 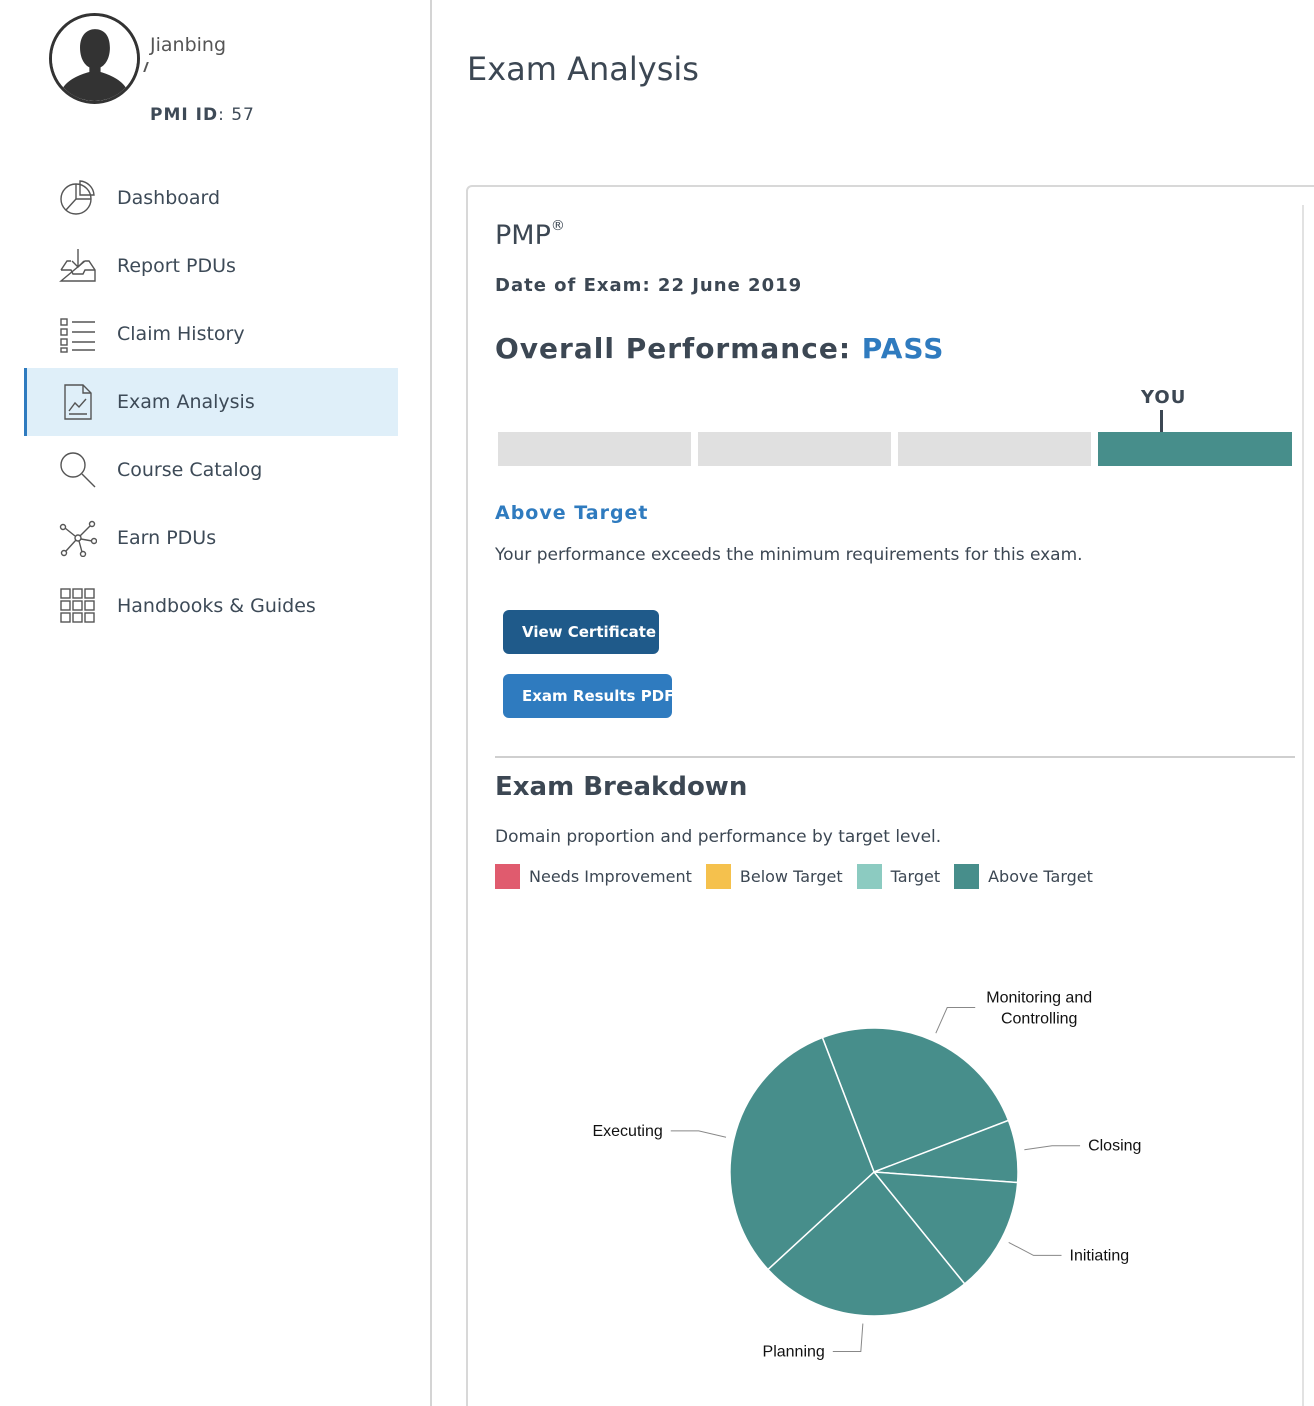 I want to click on document-chart-icon, so click(x=78, y=402).